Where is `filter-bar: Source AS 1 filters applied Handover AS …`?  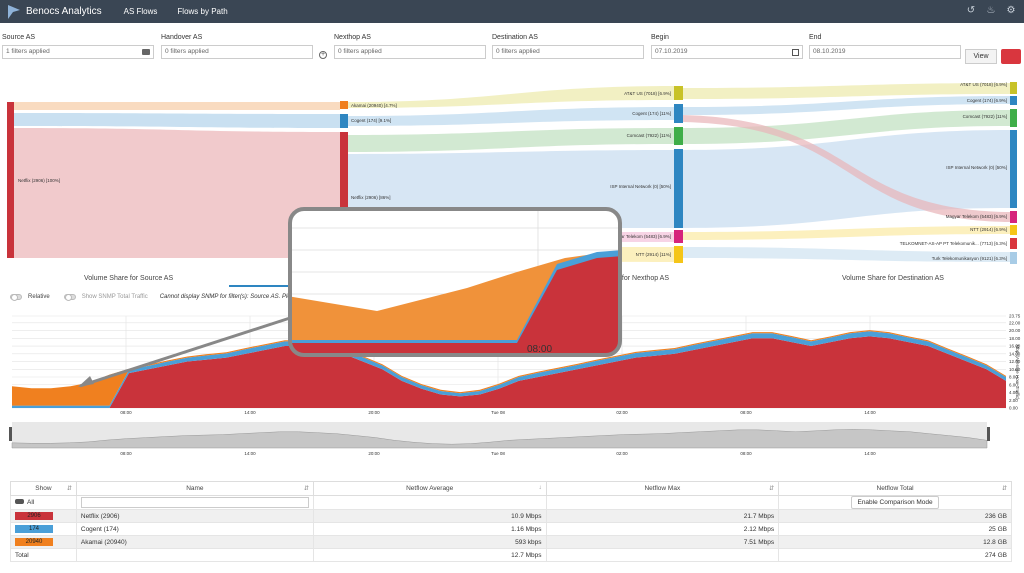
filter-bar: Source AS 1 filters applied Handover AS … is located at coordinates (512, 51).